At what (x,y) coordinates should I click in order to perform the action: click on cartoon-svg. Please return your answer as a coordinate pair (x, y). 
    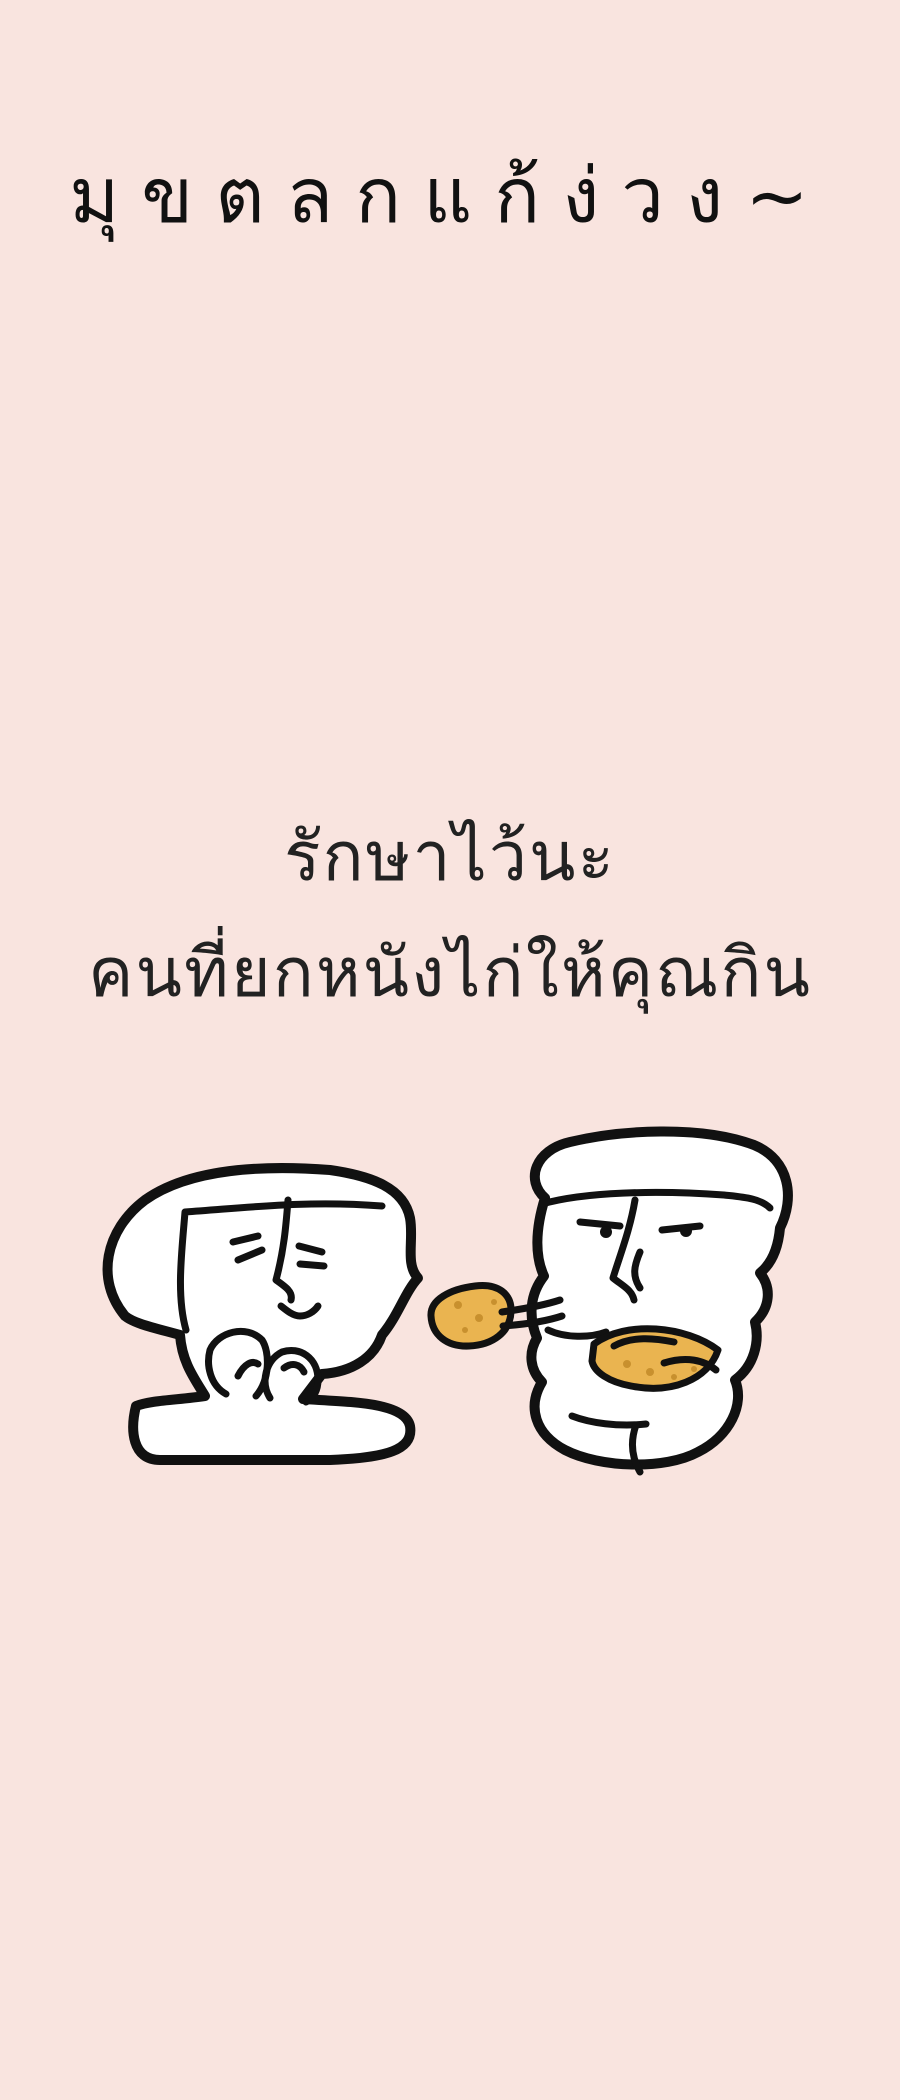
    Looking at the image, I should click on (447, 1301).